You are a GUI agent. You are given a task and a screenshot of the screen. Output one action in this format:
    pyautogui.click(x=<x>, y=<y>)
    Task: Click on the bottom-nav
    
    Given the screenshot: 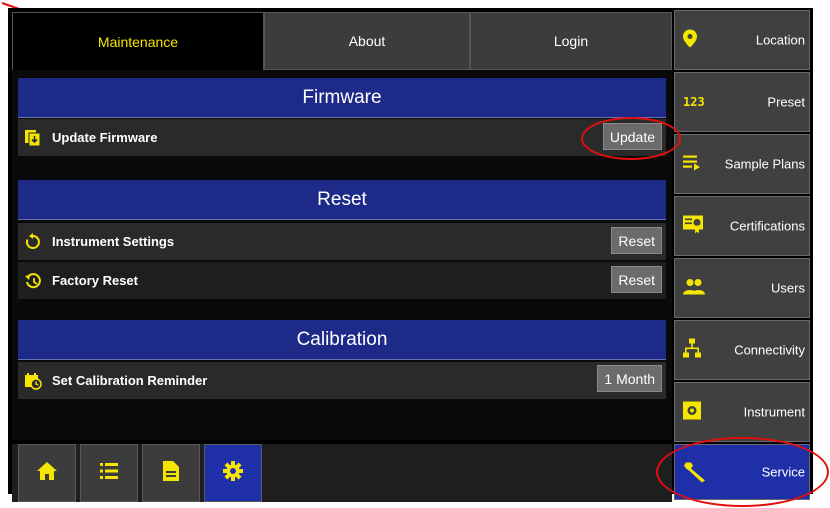 What is the action you would take?
    pyautogui.click(x=342, y=473)
    